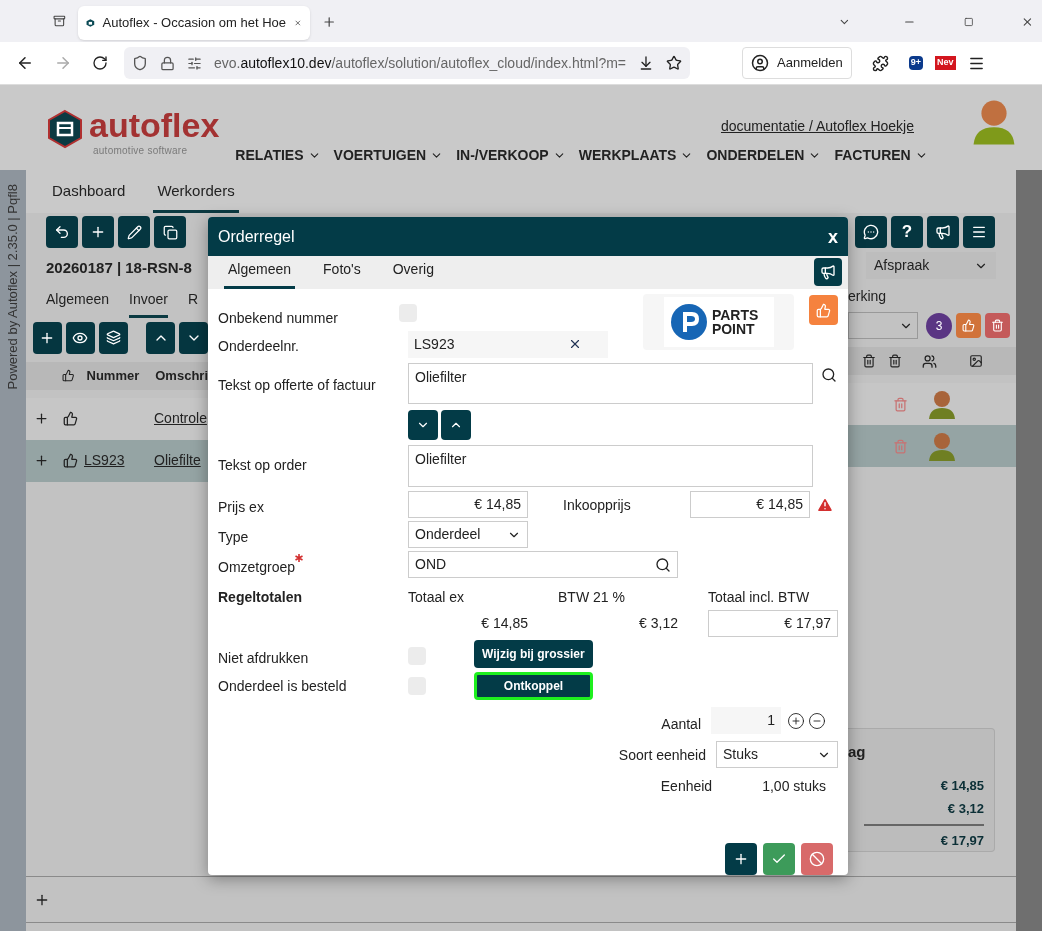 This screenshot has height=931, width=1042. Describe the element at coordinates (968, 22) in the screenshot. I see `maximize-icon` at that location.